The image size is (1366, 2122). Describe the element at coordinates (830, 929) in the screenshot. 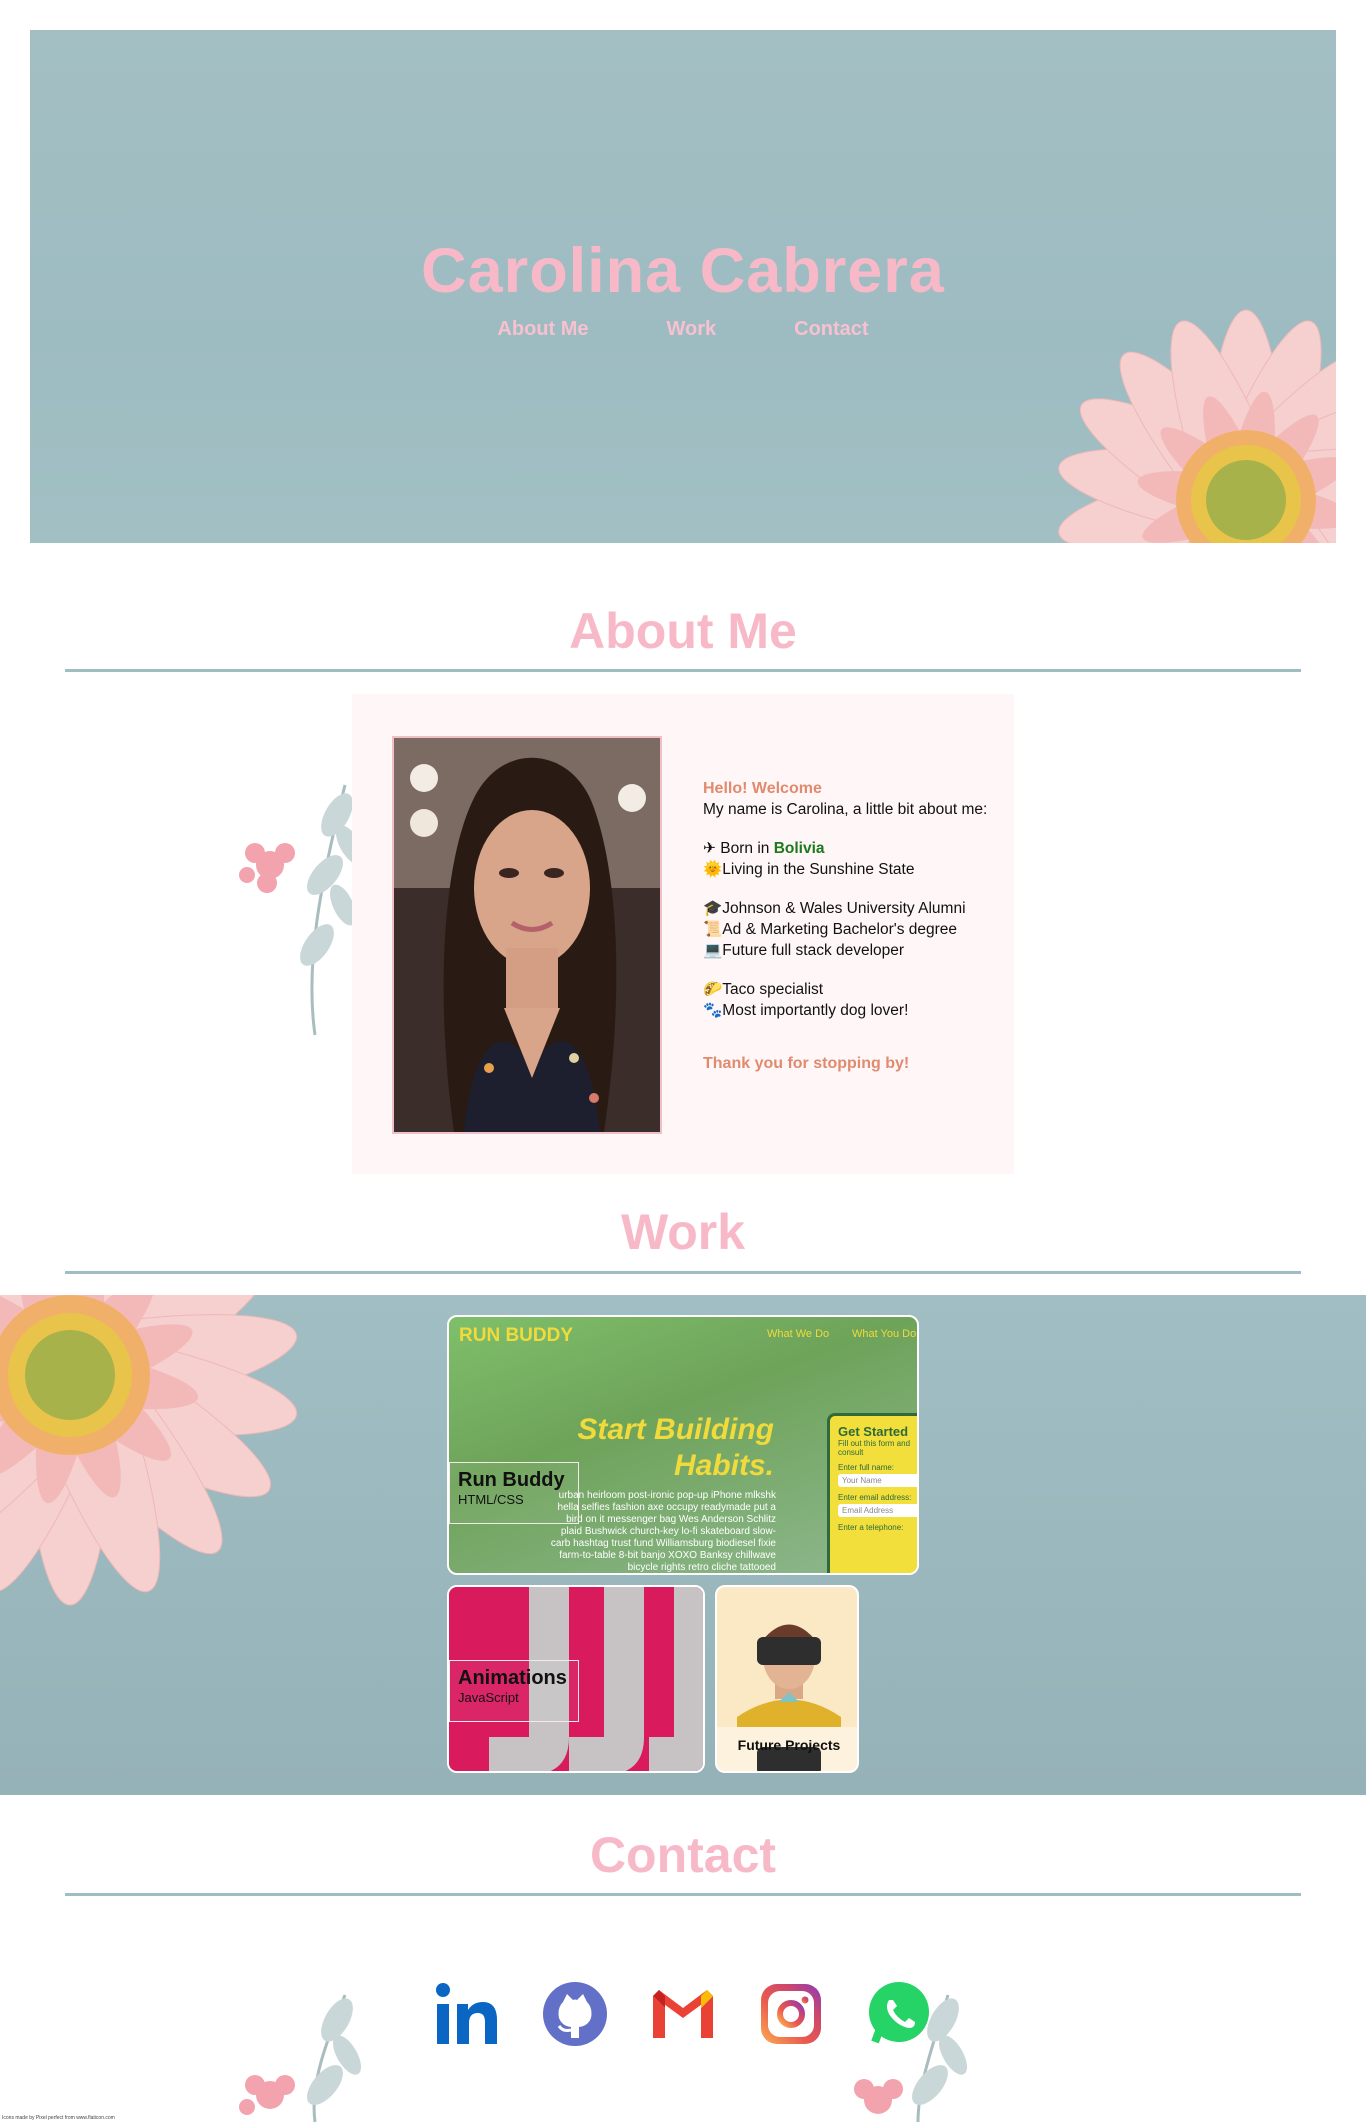

I see `fact-line: 📜Ad & Marketing Bachelor's degree` at that location.